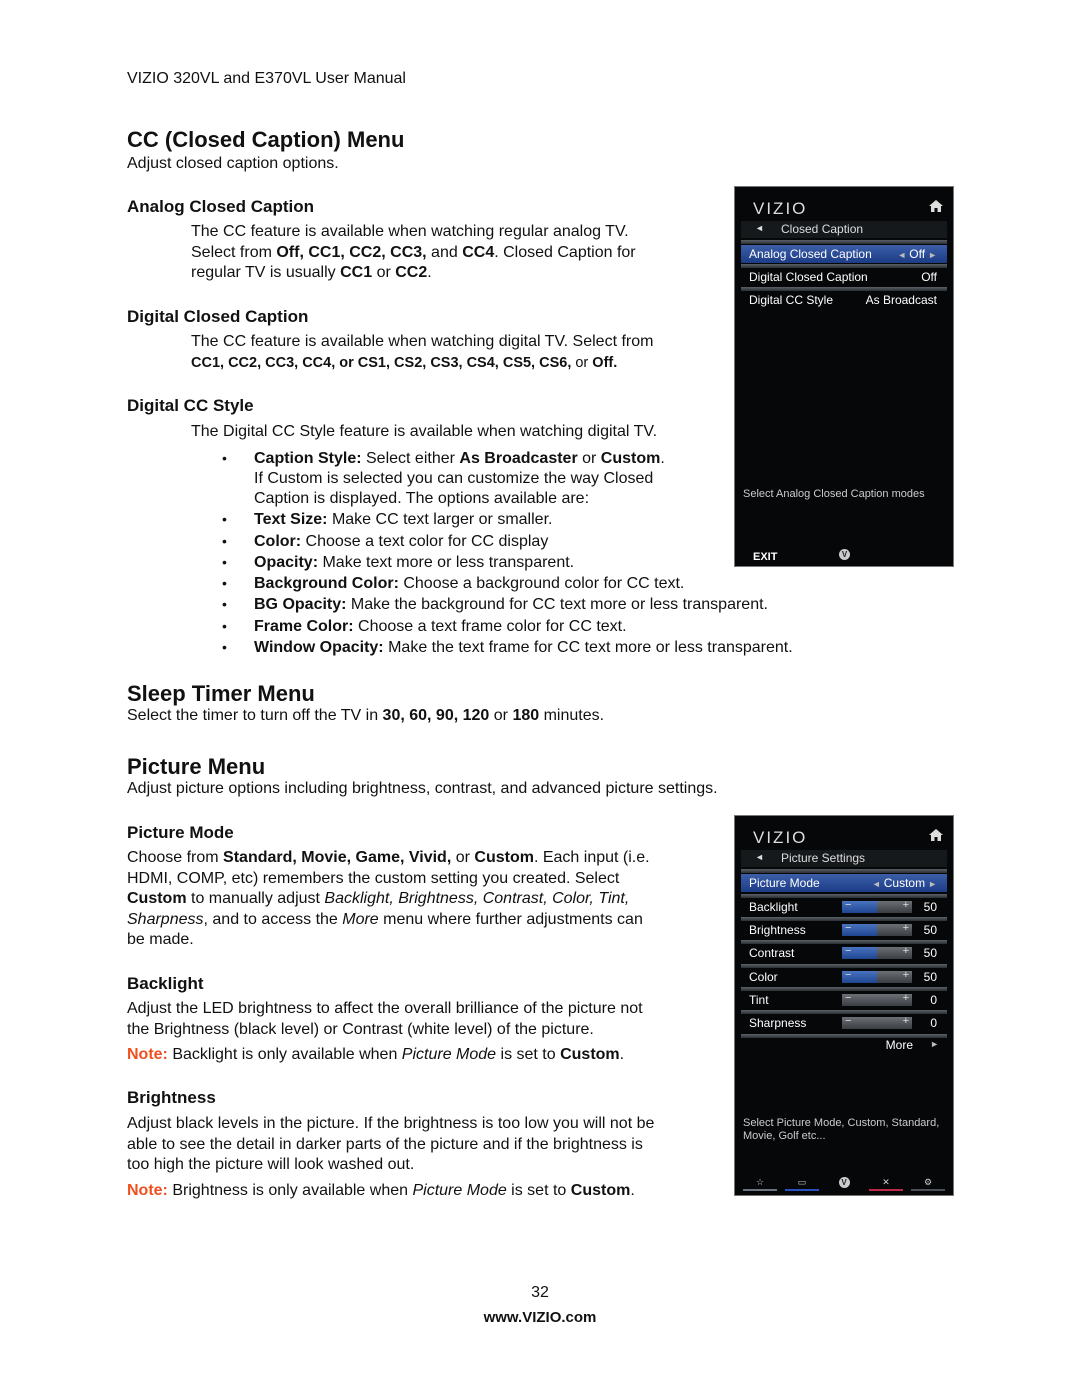 The height and width of the screenshot is (1397, 1080). What do you see at coordinates (284, 1054) in the screenshot?
I see `text: Backlight is only available when` at bounding box center [284, 1054].